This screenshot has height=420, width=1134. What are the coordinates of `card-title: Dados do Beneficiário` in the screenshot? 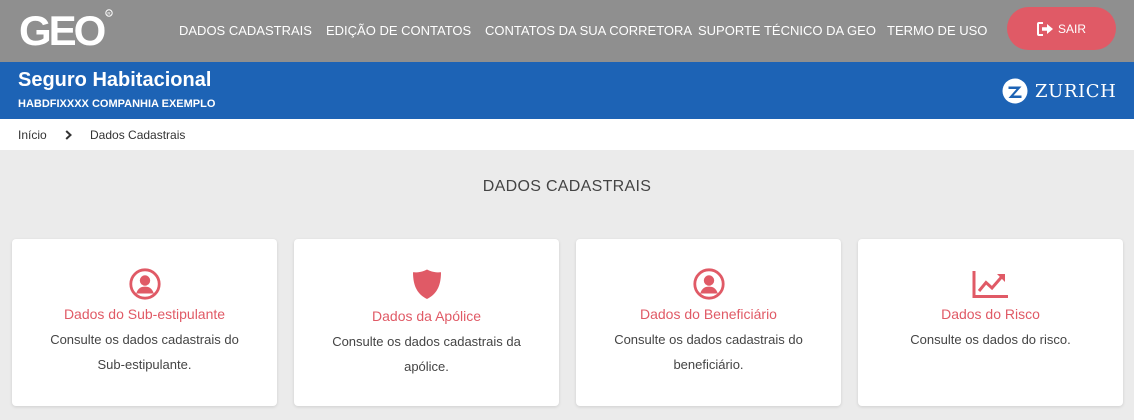 It's located at (708, 314).